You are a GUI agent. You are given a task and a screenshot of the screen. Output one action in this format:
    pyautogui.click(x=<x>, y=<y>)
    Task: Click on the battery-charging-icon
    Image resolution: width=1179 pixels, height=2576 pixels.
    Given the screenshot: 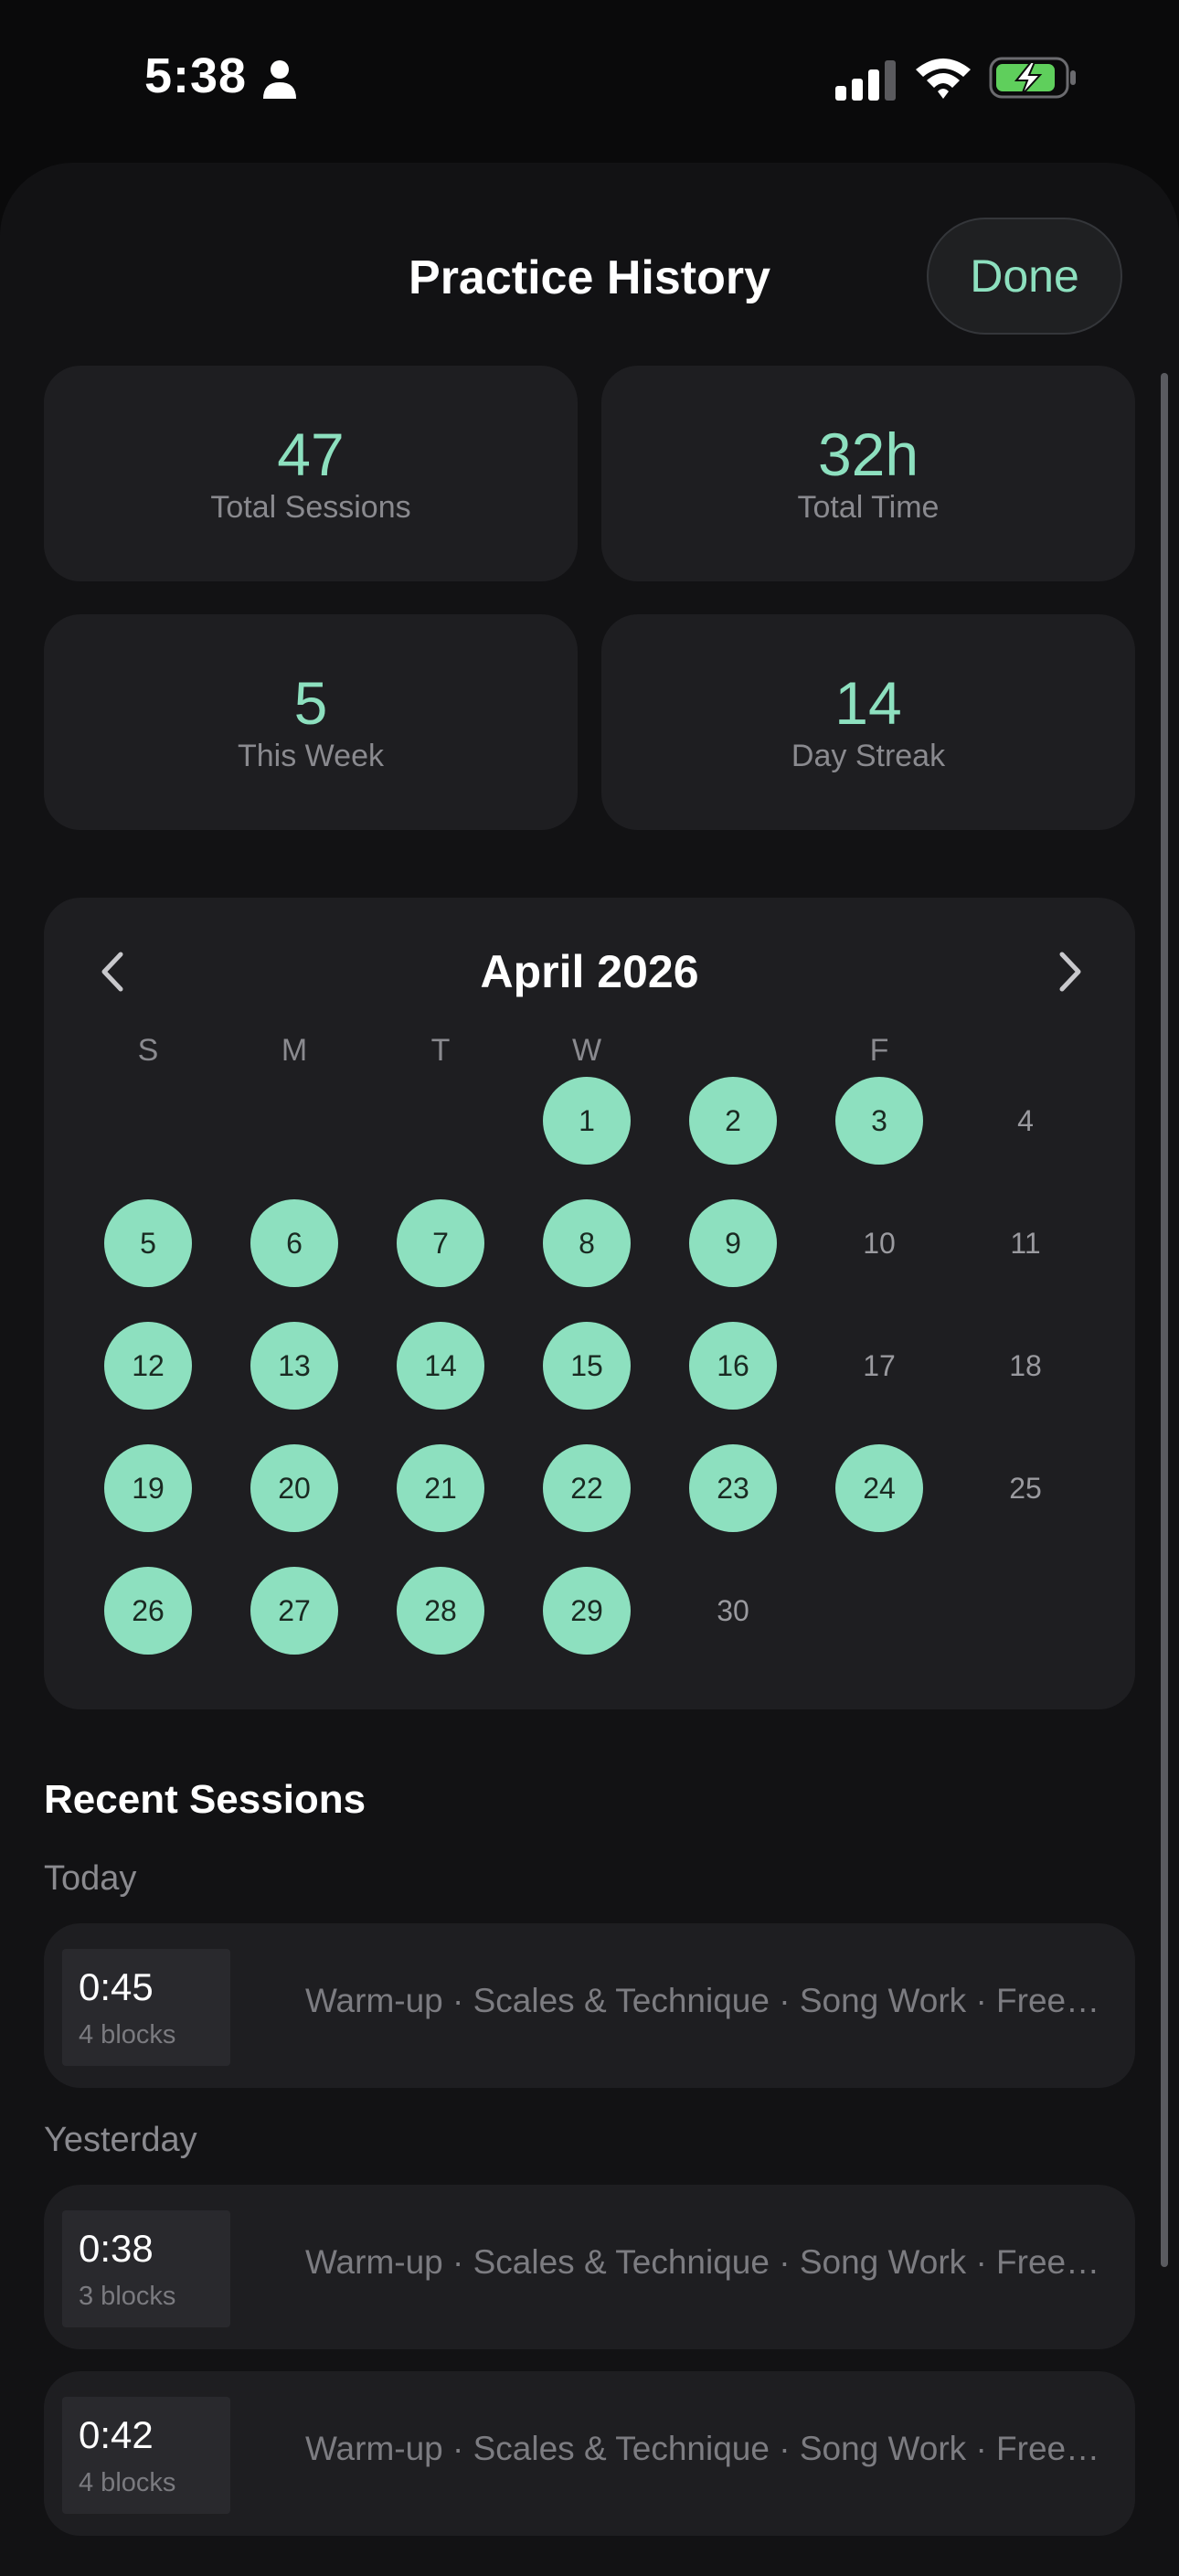 What is the action you would take?
    pyautogui.click(x=1032, y=78)
    